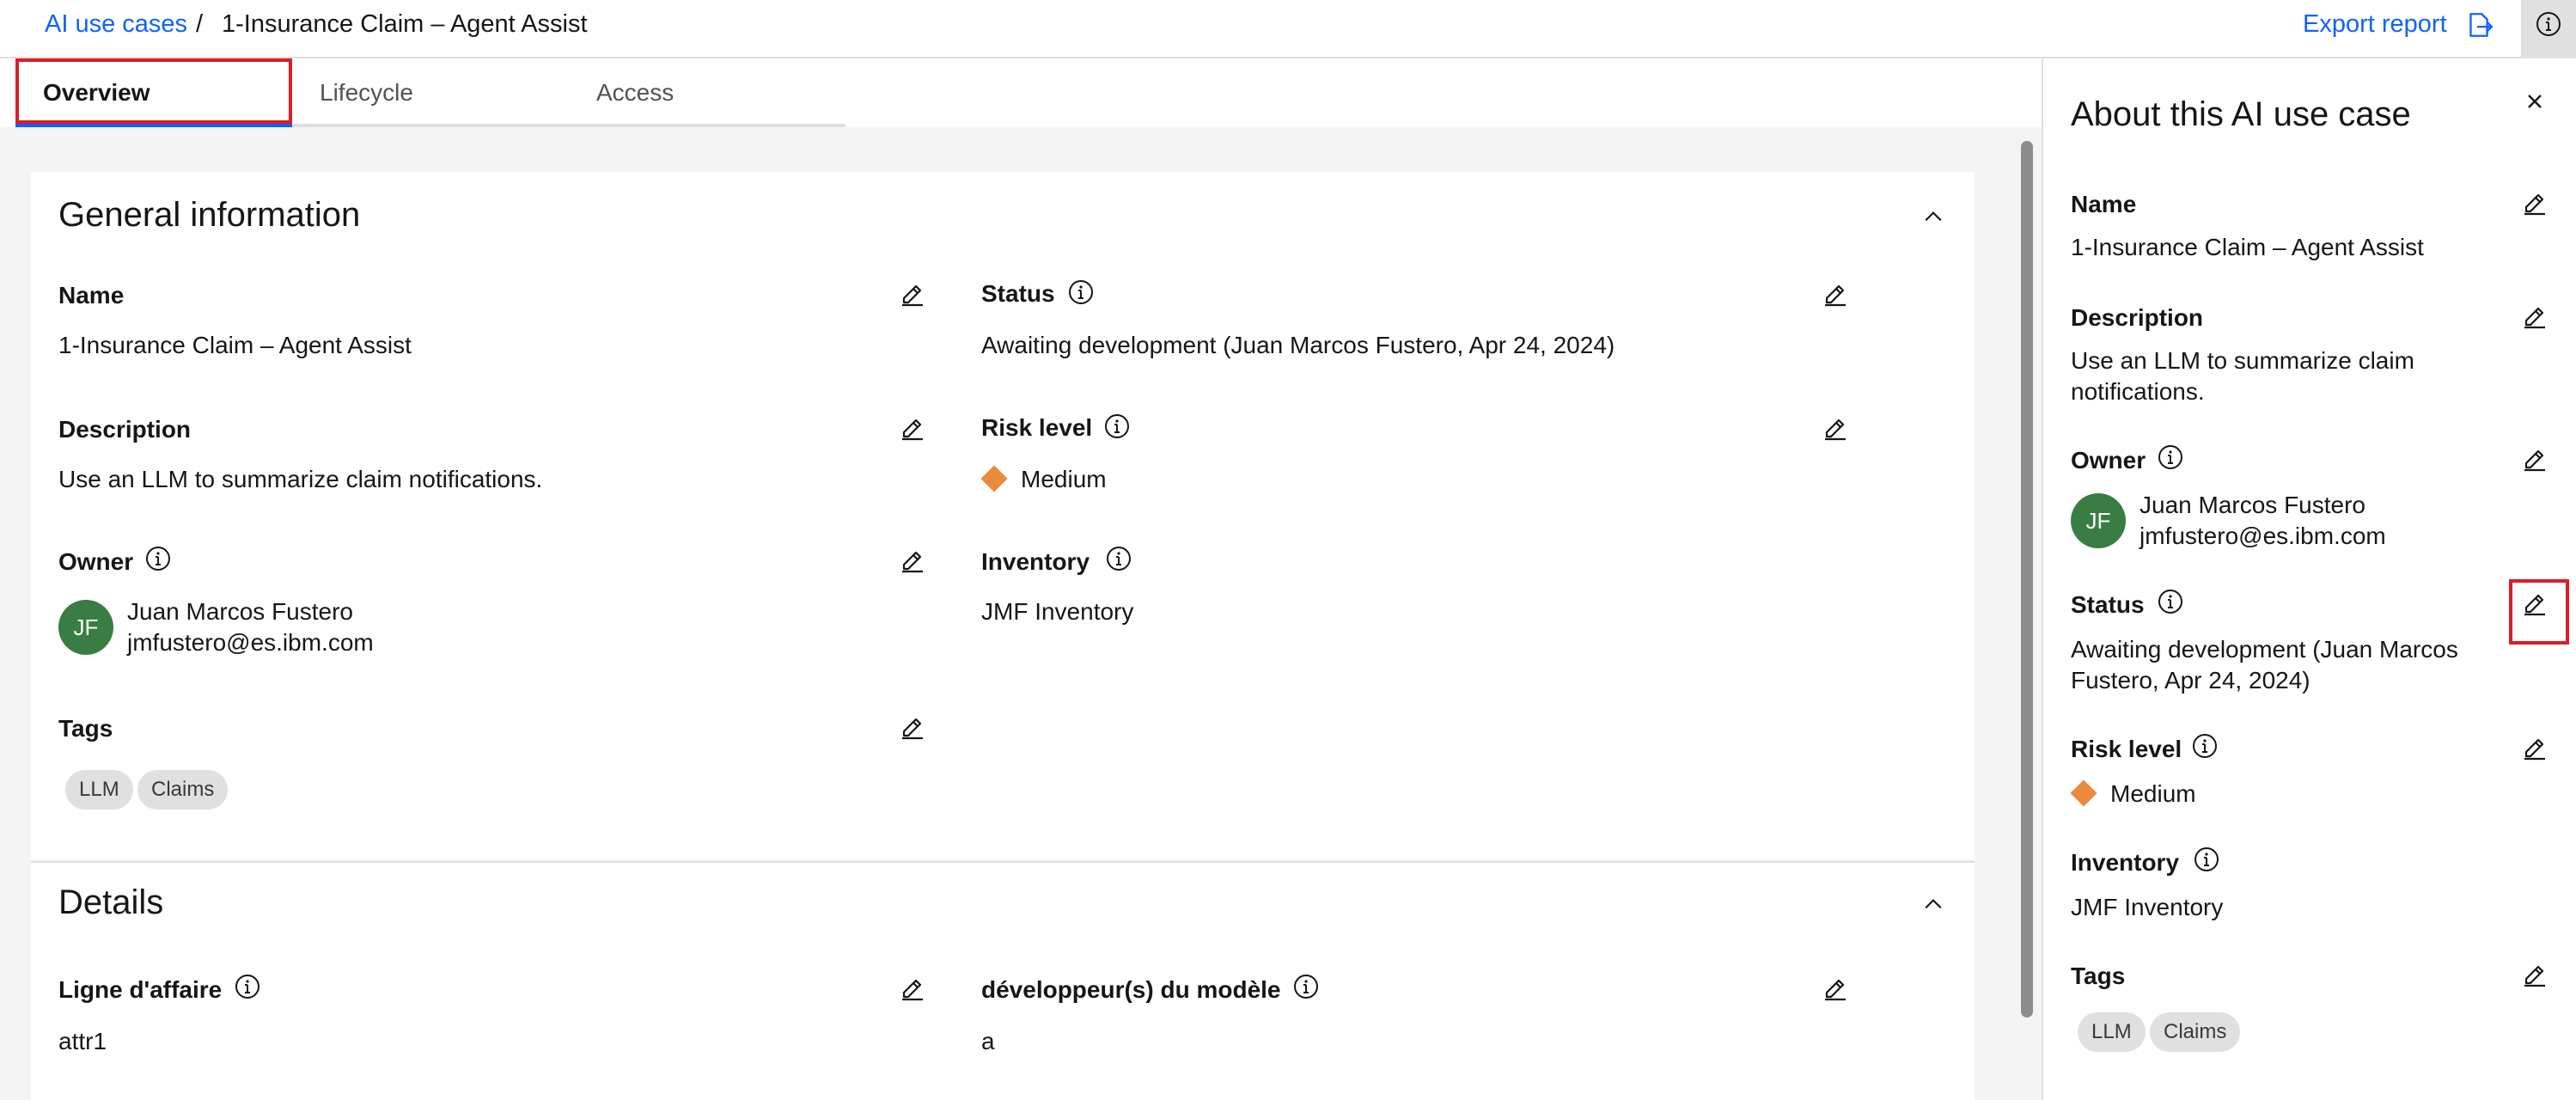 Image resolution: width=2576 pixels, height=1100 pixels. Describe the element at coordinates (125, 429) in the screenshot. I see `description-label: Description` at that location.